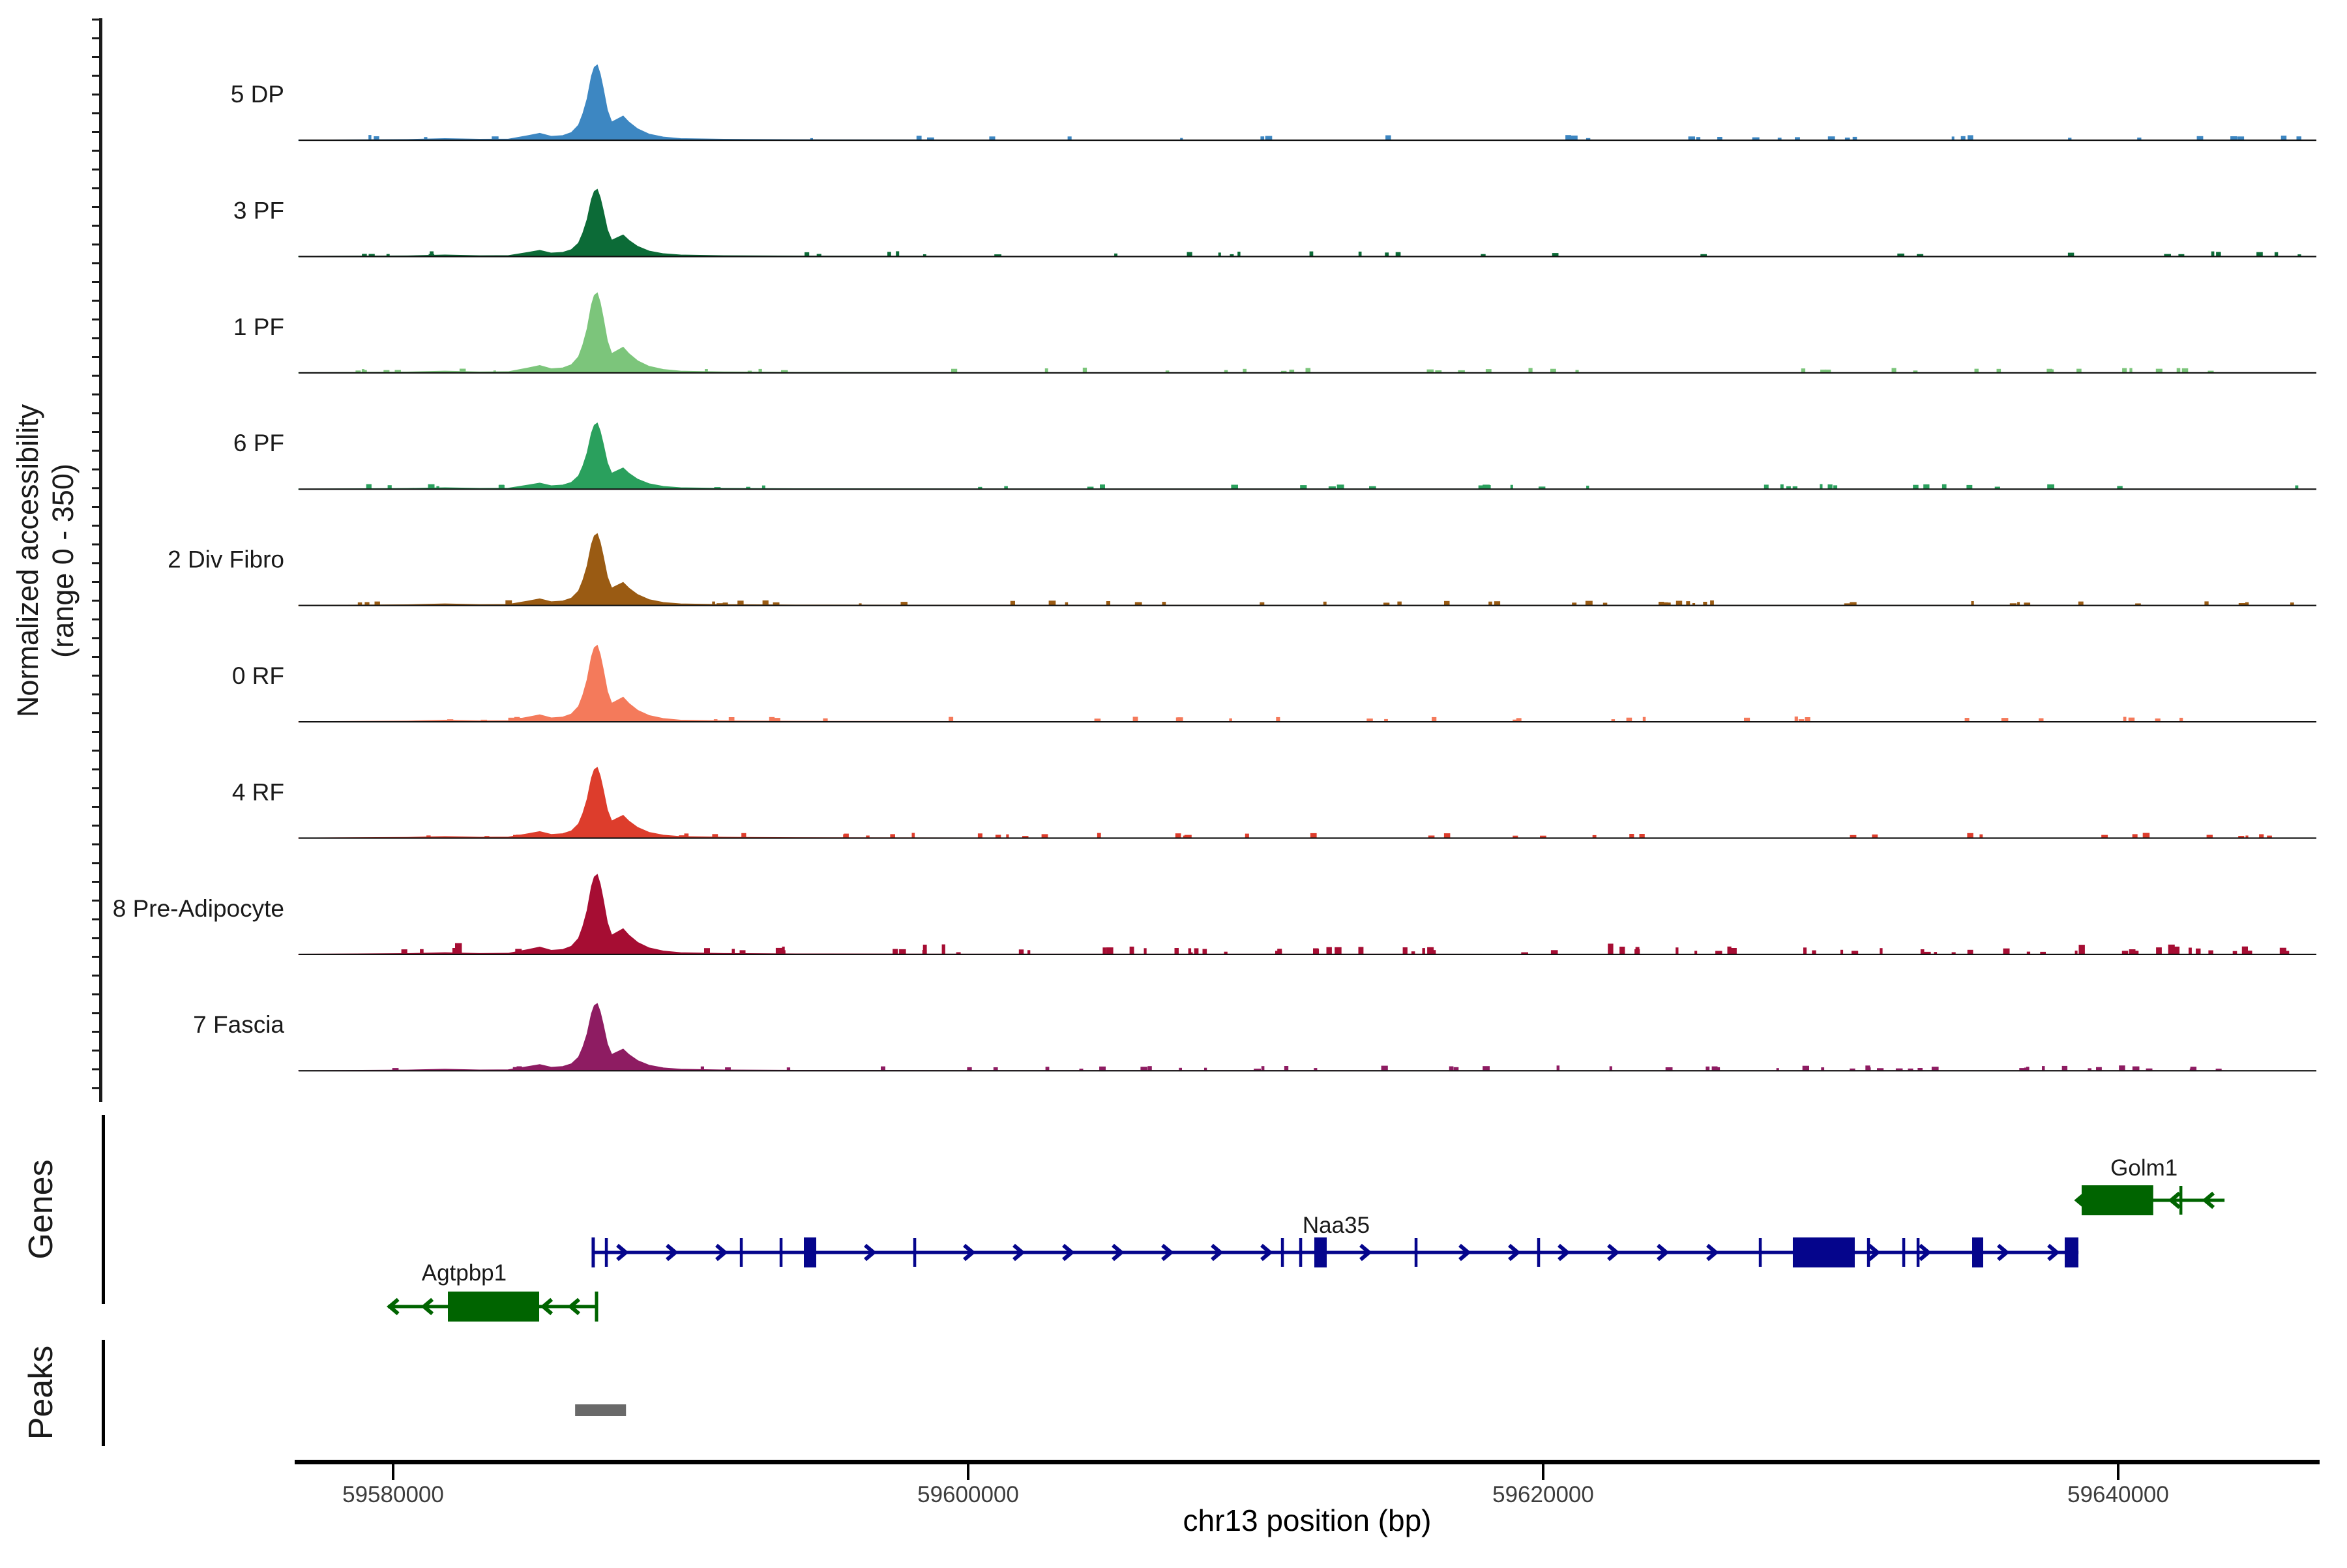 Image resolution: width=2347 pixels, height=1568 pixels. Describe the element at coordinates (103, 1393) in the screenshot. I see `peaks-bracket` at that location.